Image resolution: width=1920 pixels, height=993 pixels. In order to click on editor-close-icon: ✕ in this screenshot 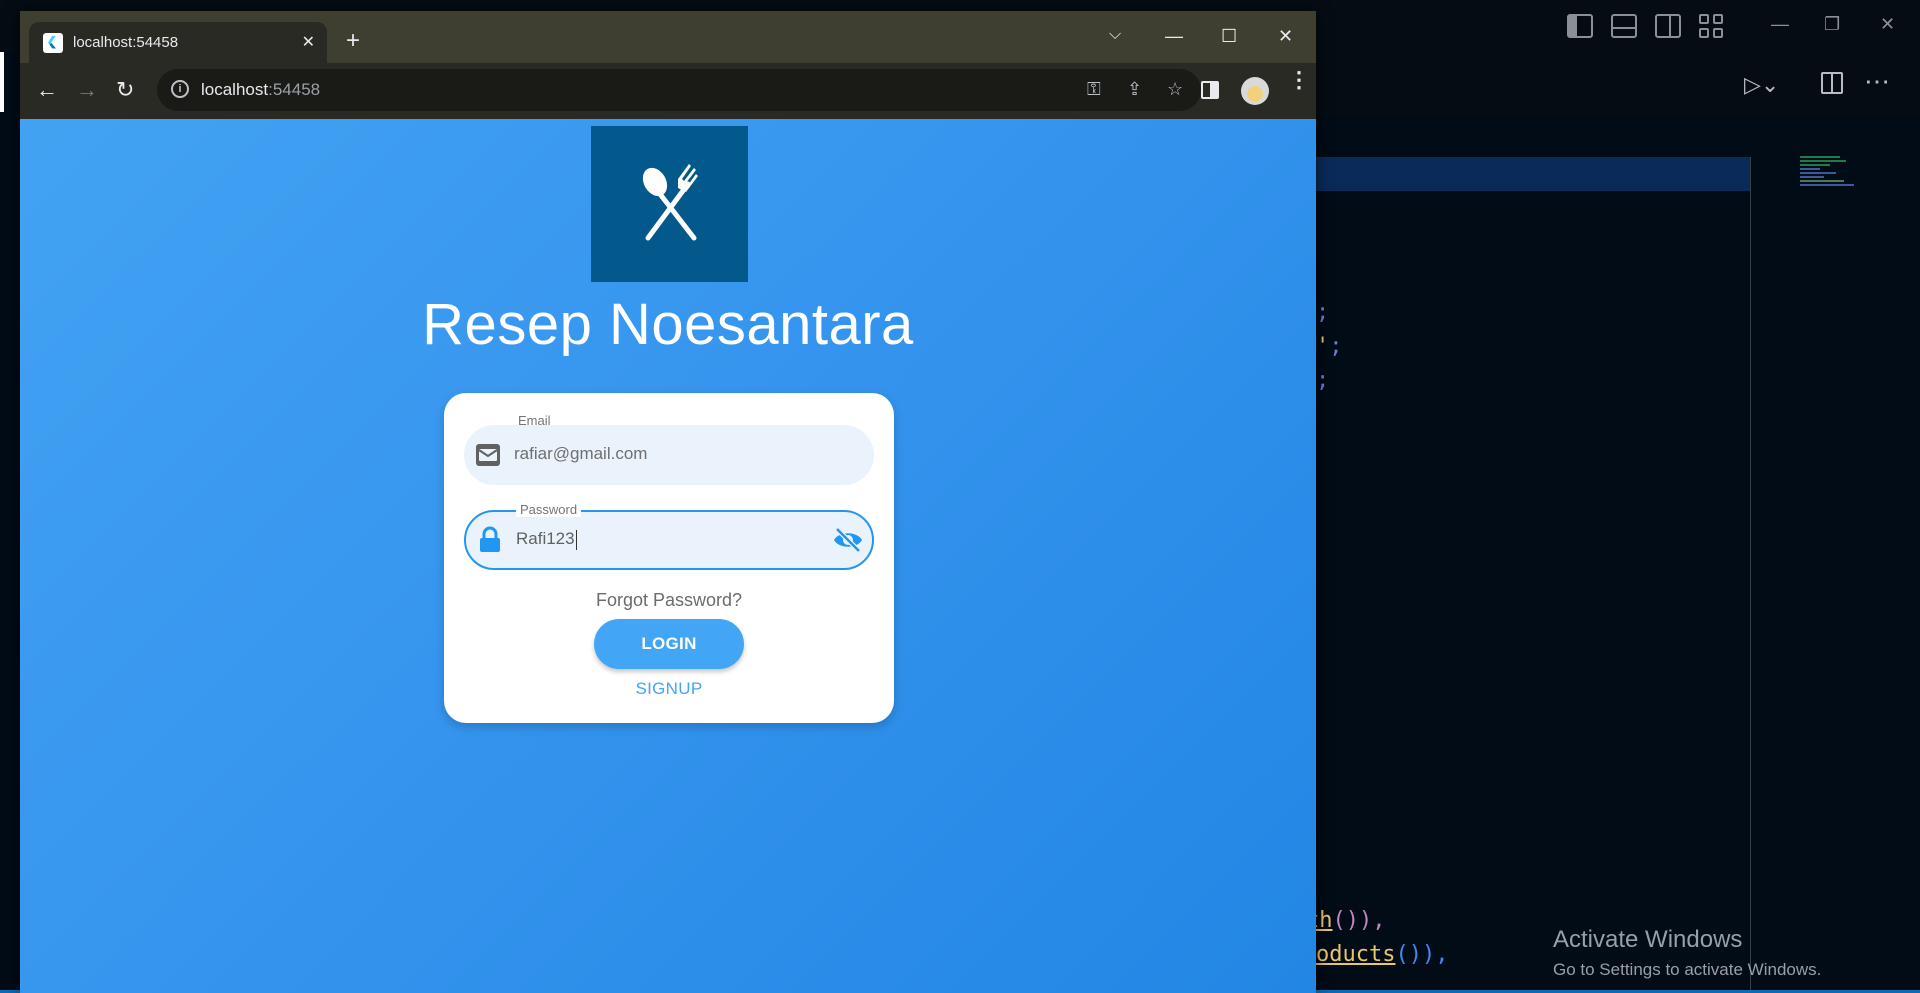, I will do `click(1887, 24)`.